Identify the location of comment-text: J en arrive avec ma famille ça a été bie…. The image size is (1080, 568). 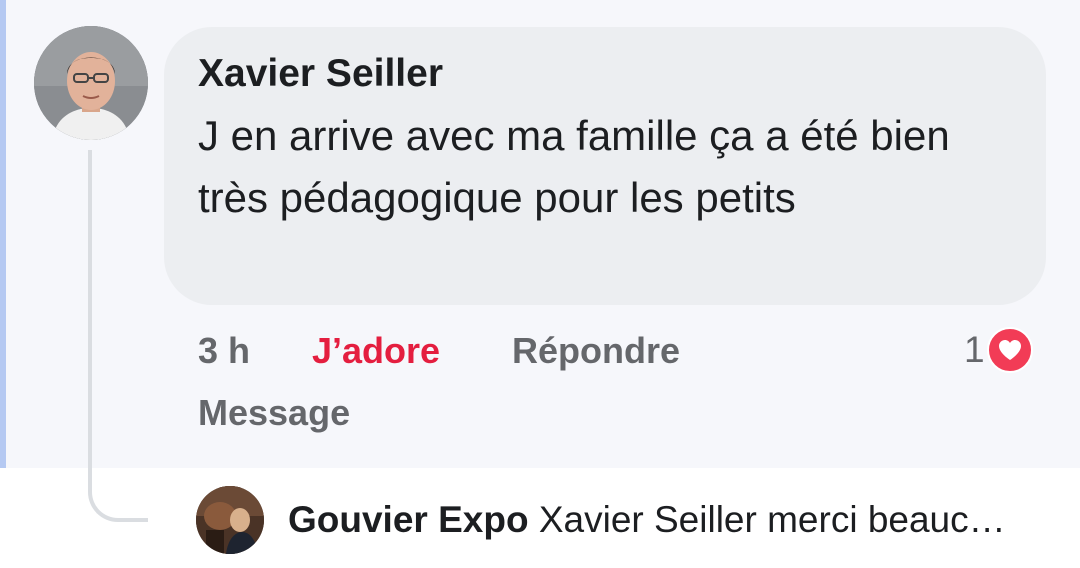
(574, 166).